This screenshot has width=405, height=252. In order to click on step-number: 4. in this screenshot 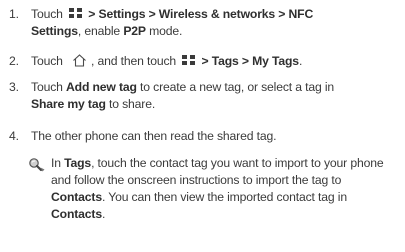, I will do `click(14, 136)`.